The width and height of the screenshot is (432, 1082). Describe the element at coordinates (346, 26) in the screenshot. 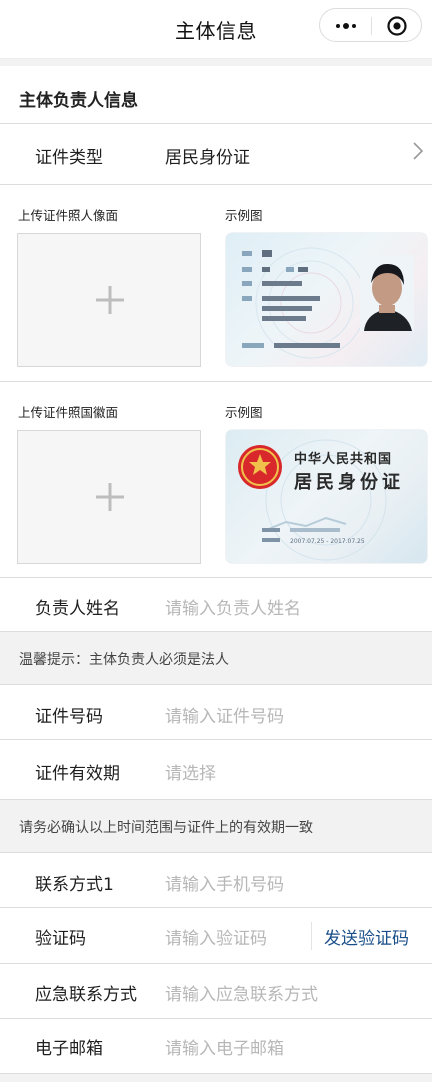

I see `more-dots-icon` at that location.